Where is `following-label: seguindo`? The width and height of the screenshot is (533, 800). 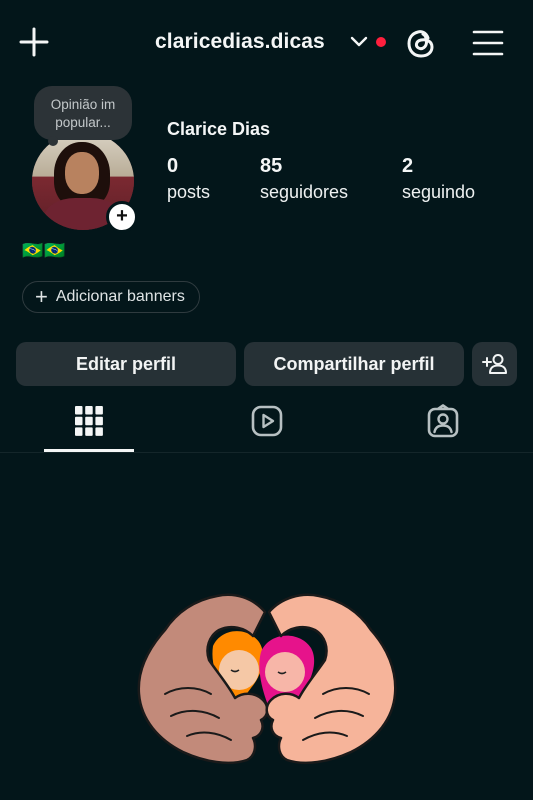
following-label: seguindo is located at coordinates (438, 192).